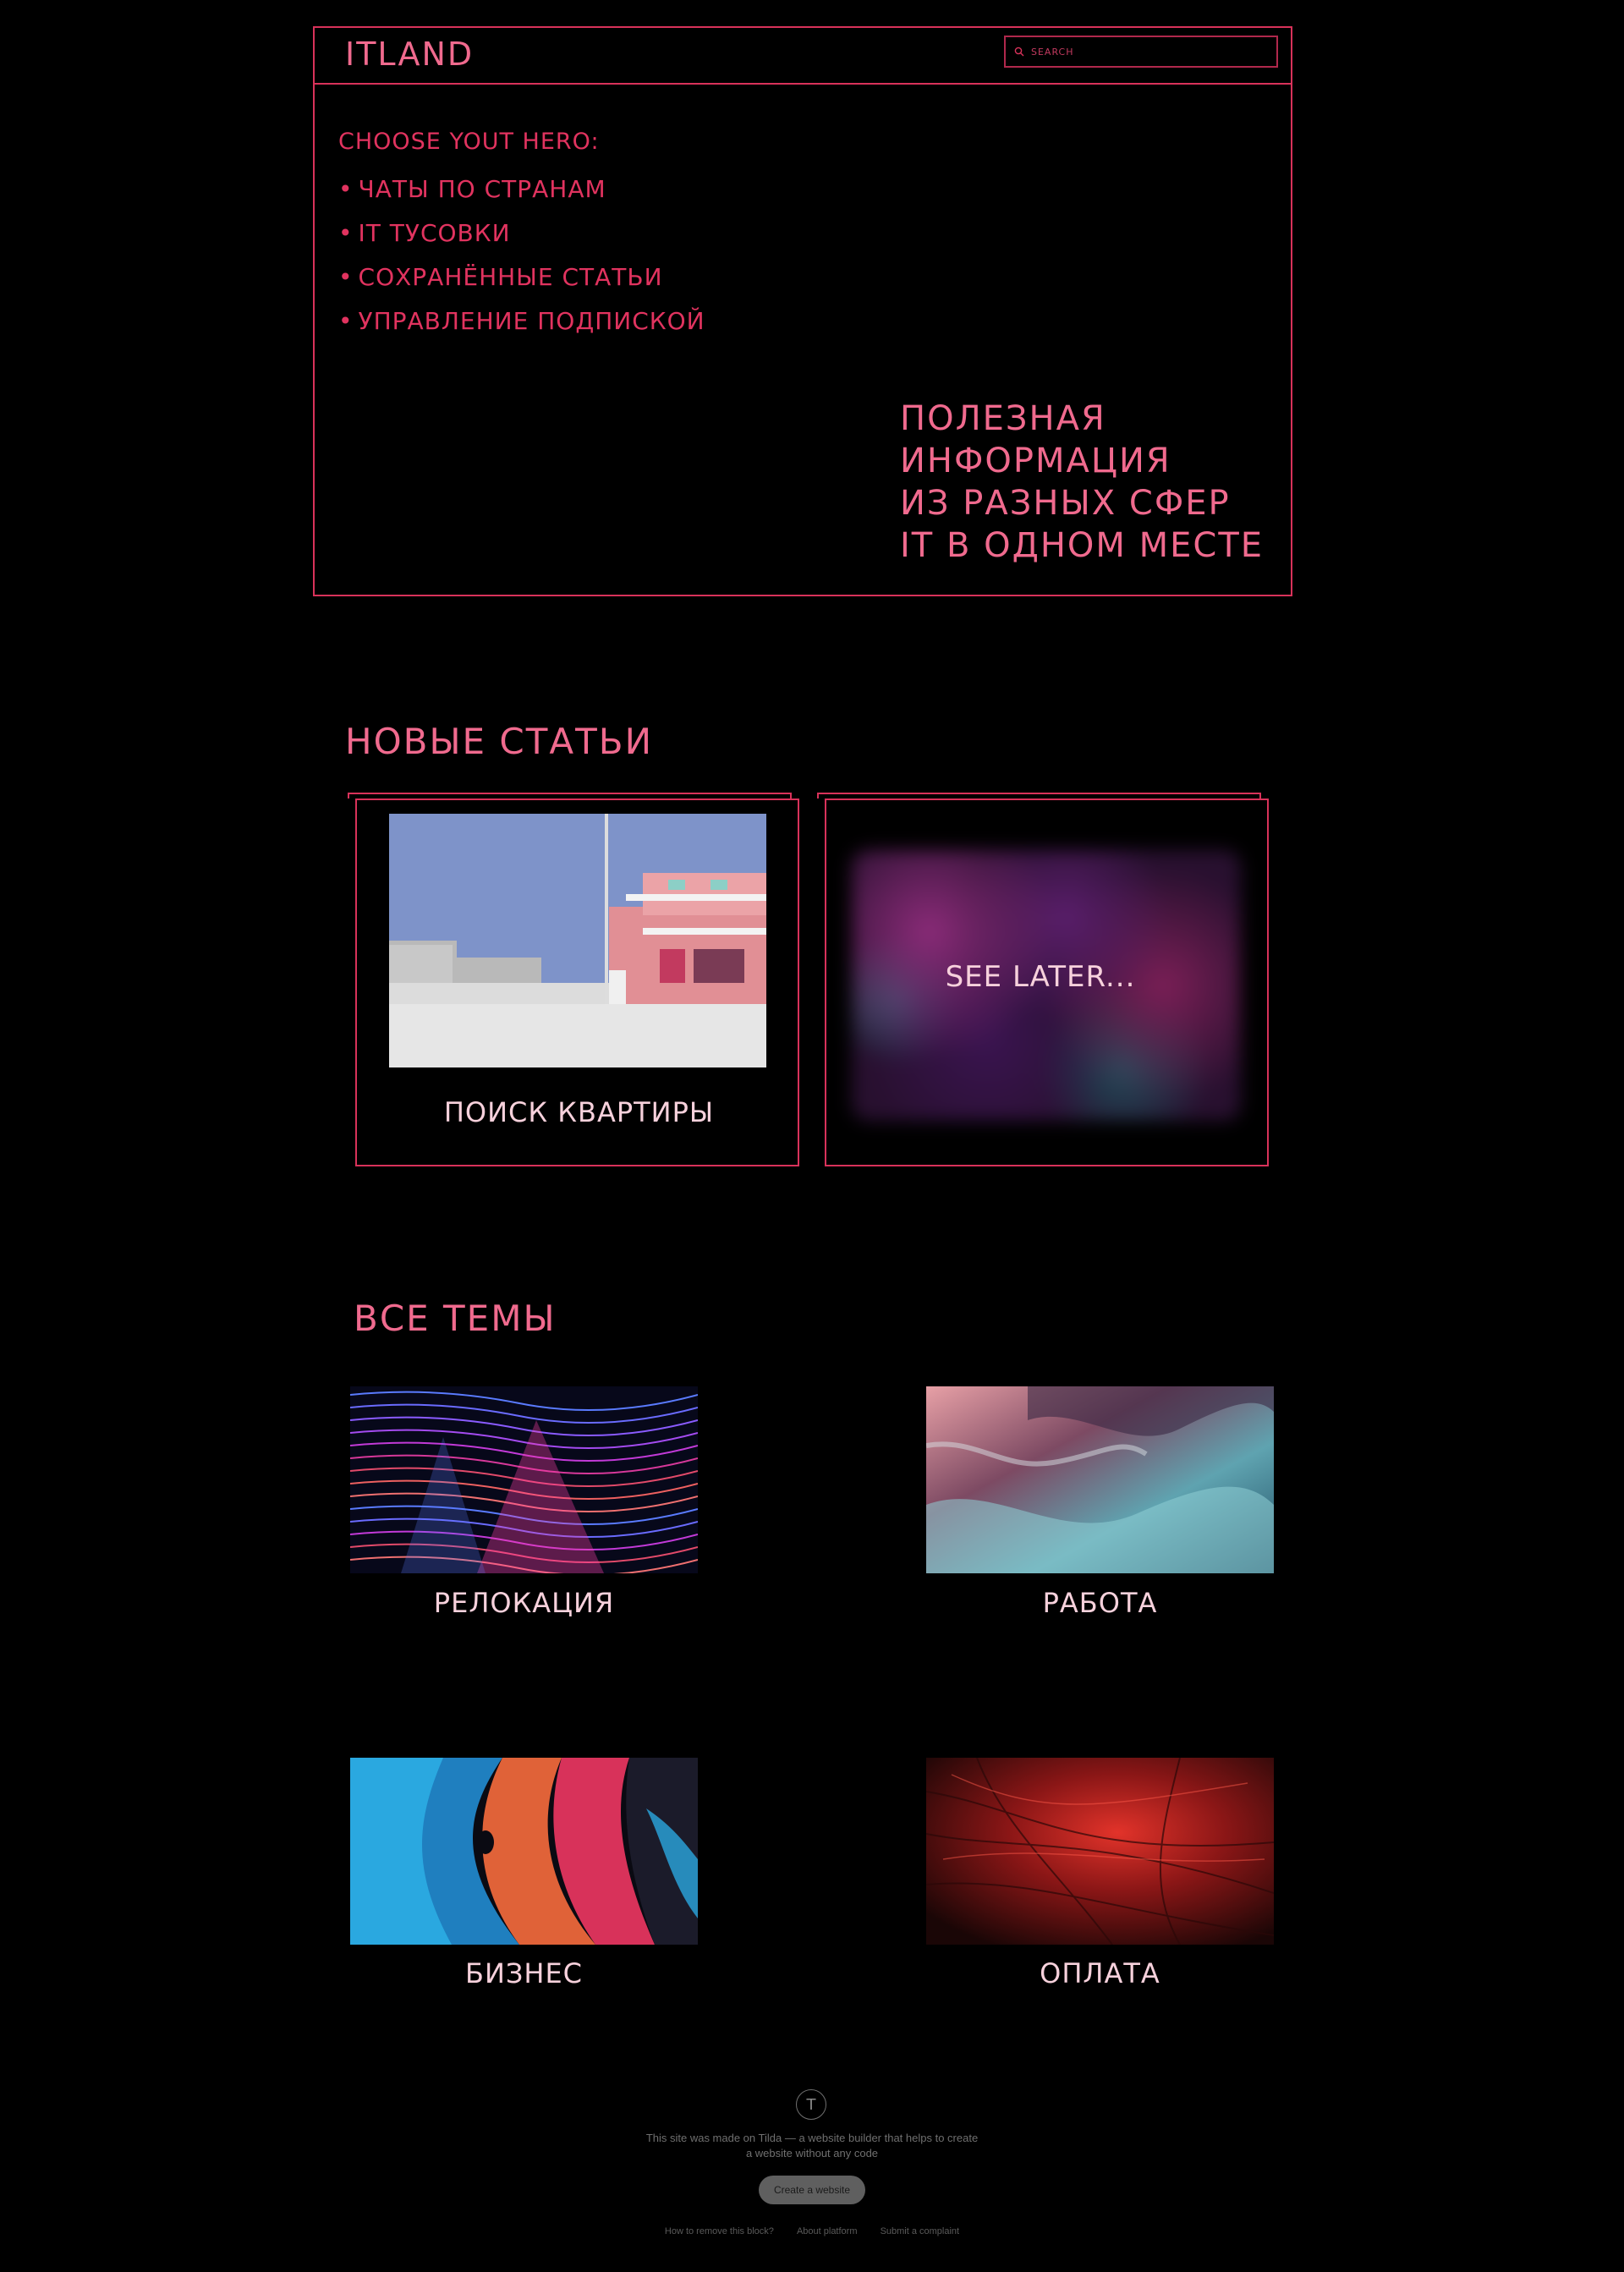  I want to click on tilda-logo-letter: T, so click(811, 2104).